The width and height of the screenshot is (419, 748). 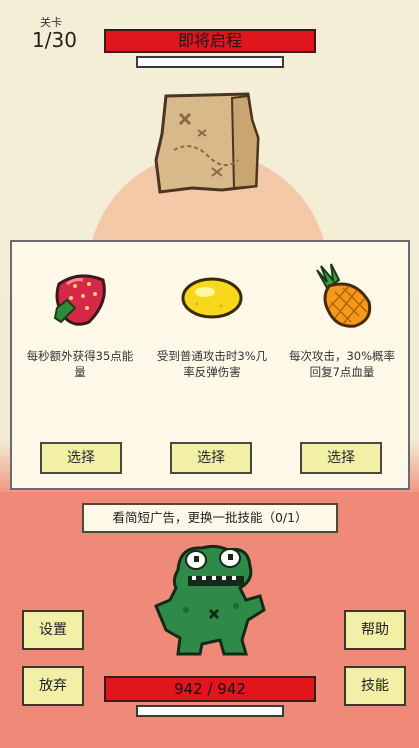 What do you see at coordinates (210, 689) in the screenshot?
I see `player-hp-bar: 942 / 942` at bounding box center [210, 689].